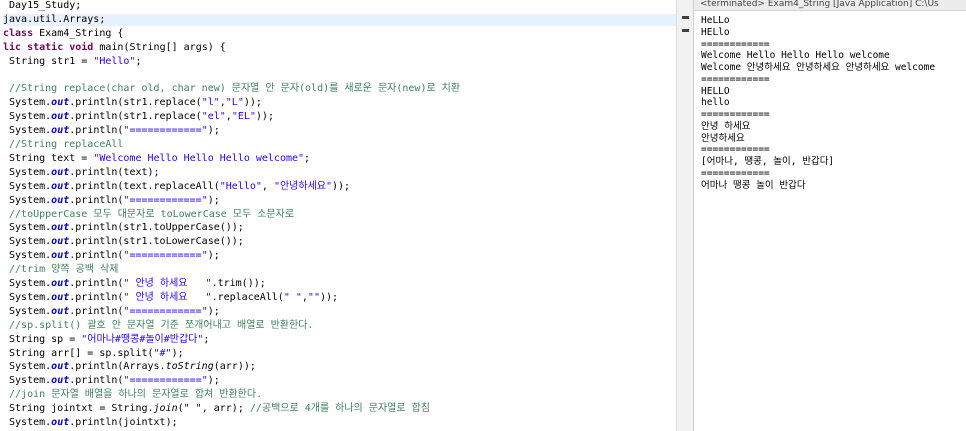  I want to click on code-token: java.util.Arrays;, so click(54, 19).